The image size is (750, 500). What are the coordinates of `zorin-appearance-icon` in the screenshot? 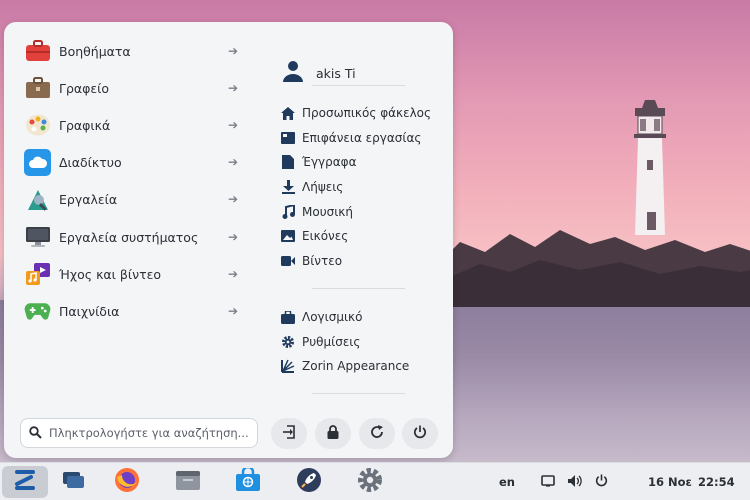 It's located at (288, 366).